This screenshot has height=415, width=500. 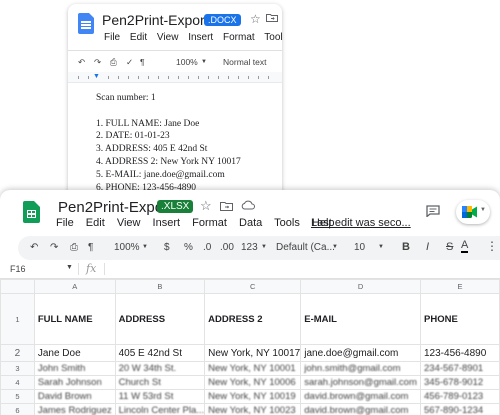 I want to click on column-header-b: B, so click(x=160, y=286).